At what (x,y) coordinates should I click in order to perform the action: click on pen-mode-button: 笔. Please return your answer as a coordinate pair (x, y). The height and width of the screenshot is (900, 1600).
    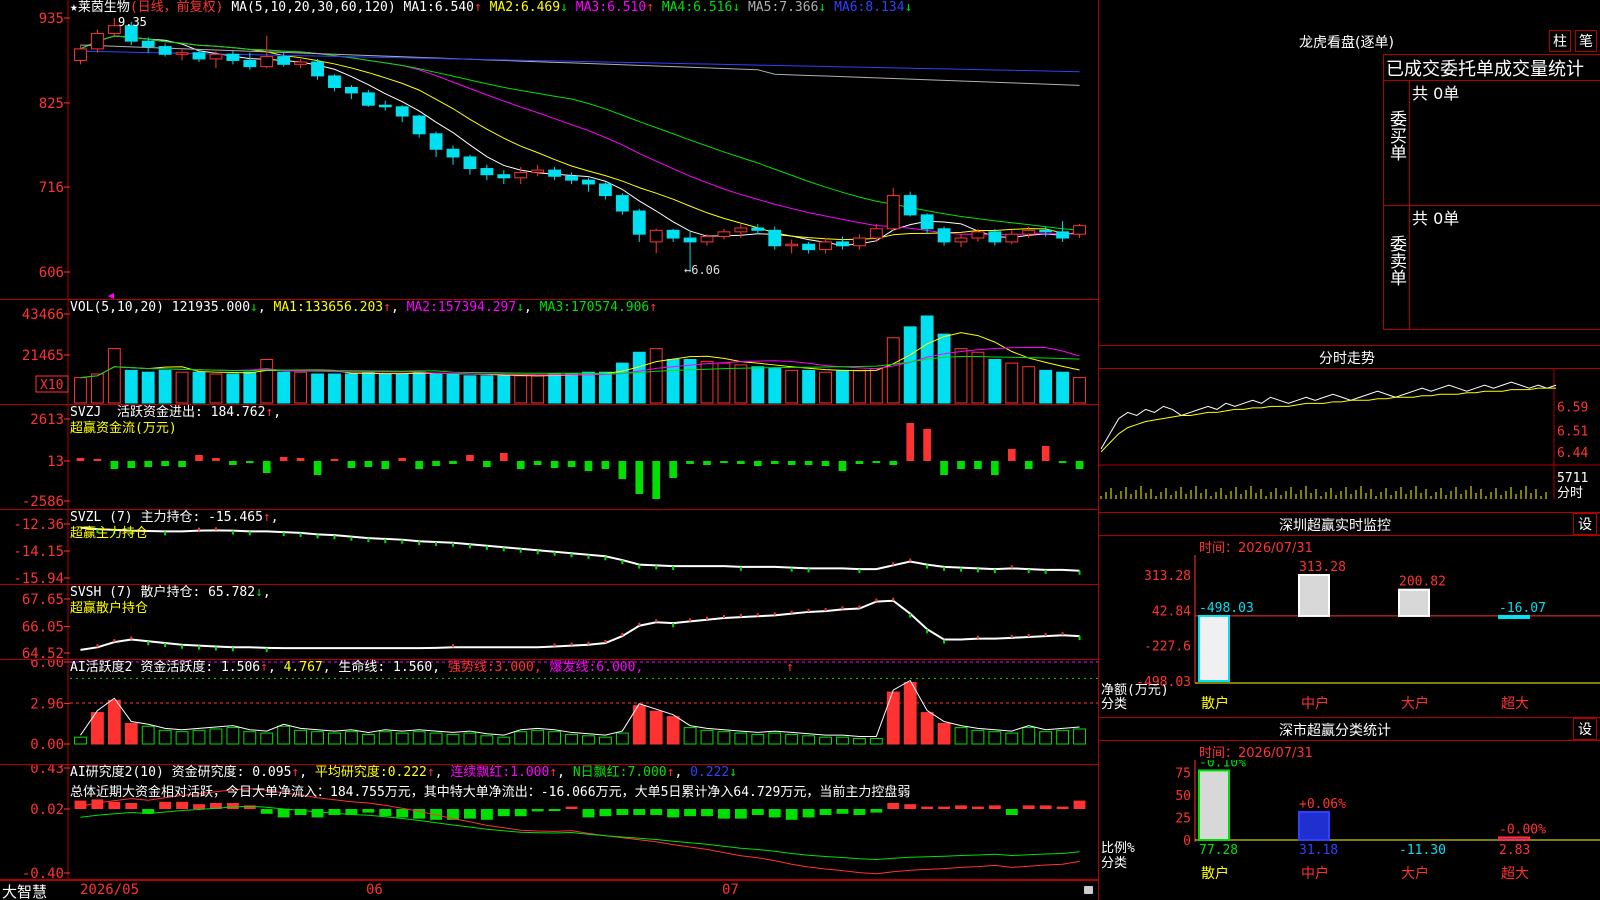
    Looking at the image, I should click on (1586, 41).